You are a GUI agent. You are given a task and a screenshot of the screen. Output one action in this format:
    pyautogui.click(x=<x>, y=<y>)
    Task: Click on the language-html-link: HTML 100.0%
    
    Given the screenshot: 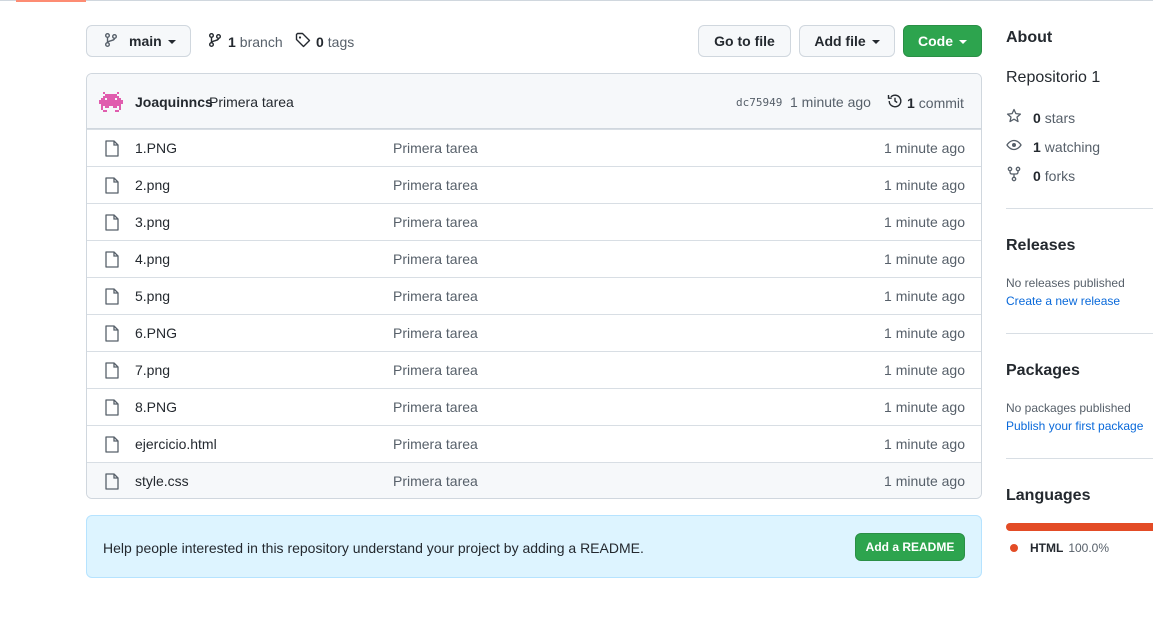 What is the action you would take?
    pyautogui.click(x=1059, y=548)
    